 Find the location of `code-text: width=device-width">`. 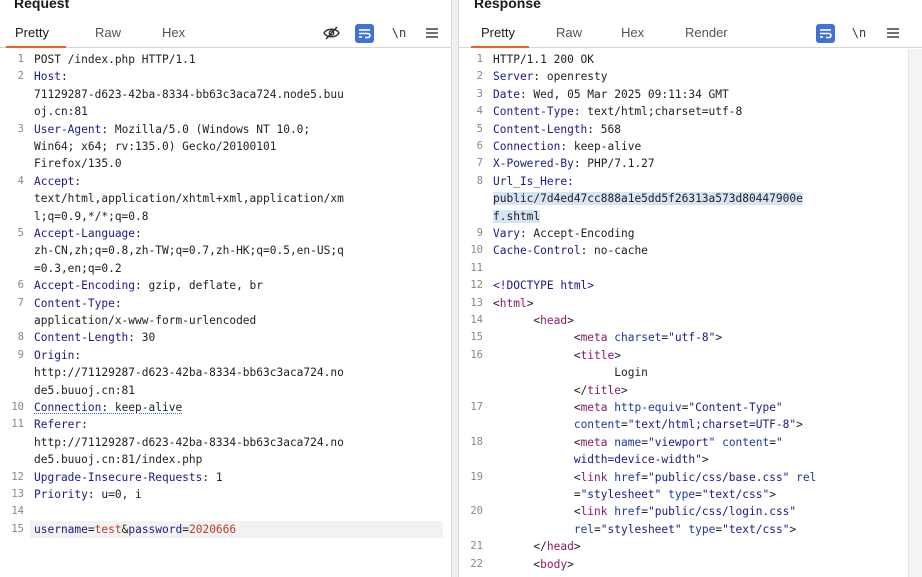

code-text: width=device-width"> is located at coordinates (601, 459).